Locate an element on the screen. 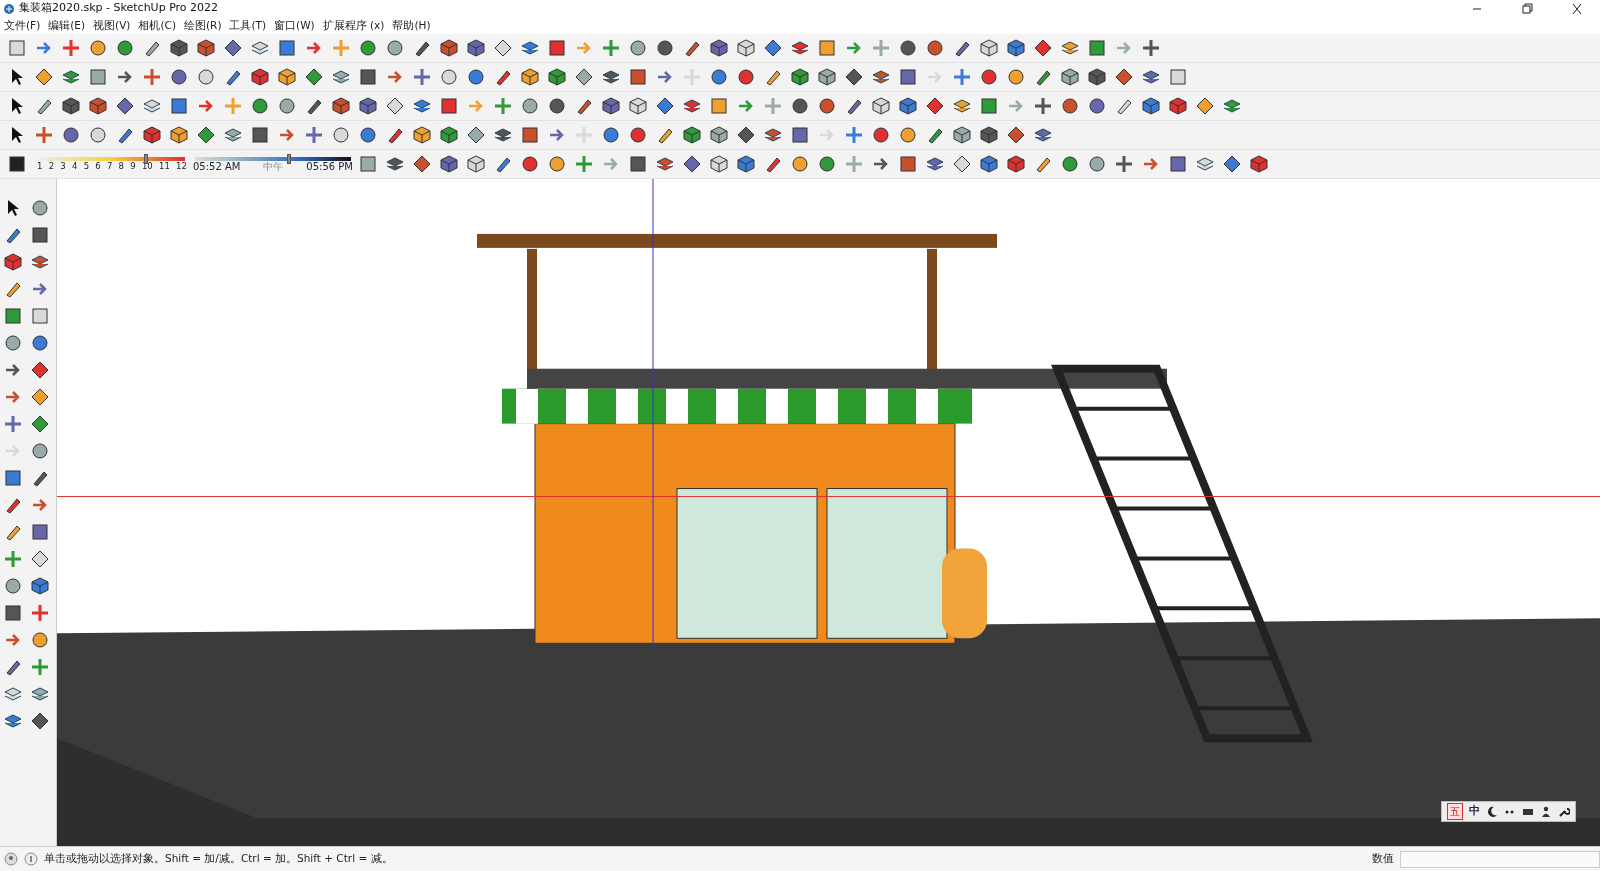 The height and width of the screenshot is (871, 1600). month-slider is located at coordinates (112, 158).